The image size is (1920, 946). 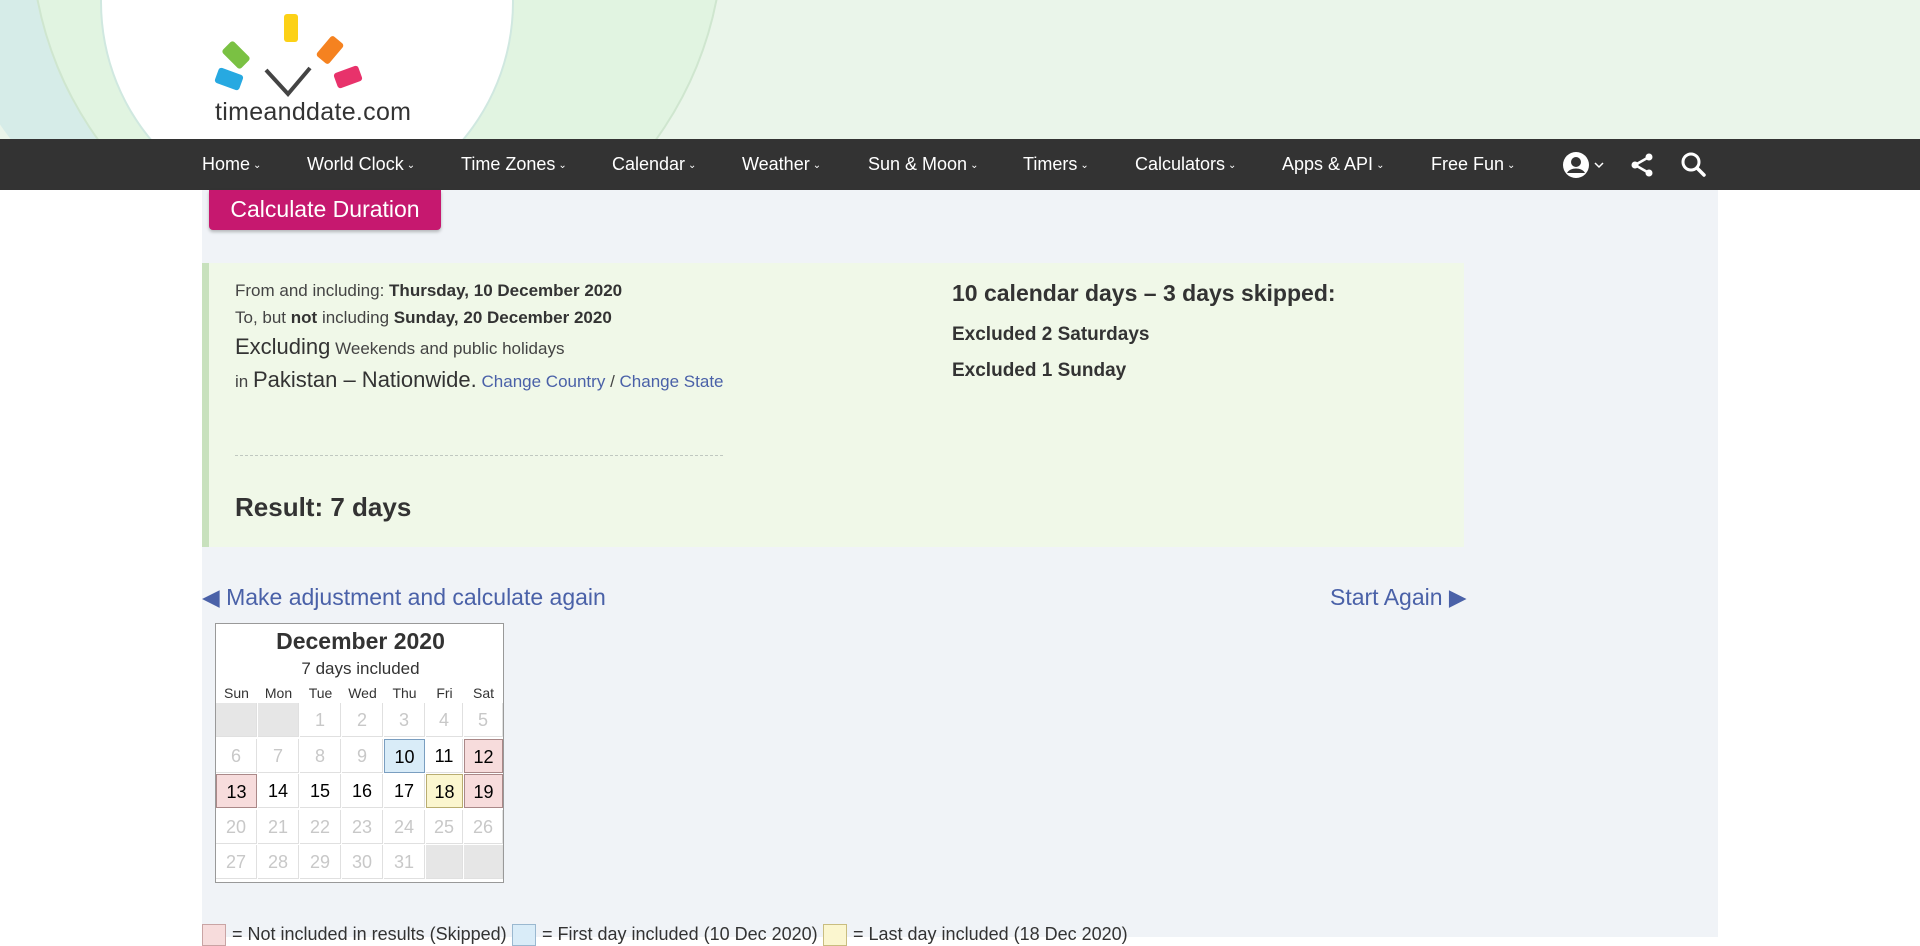 I want to click on day-of-week-header: Sun, so click(x=236, y=693).